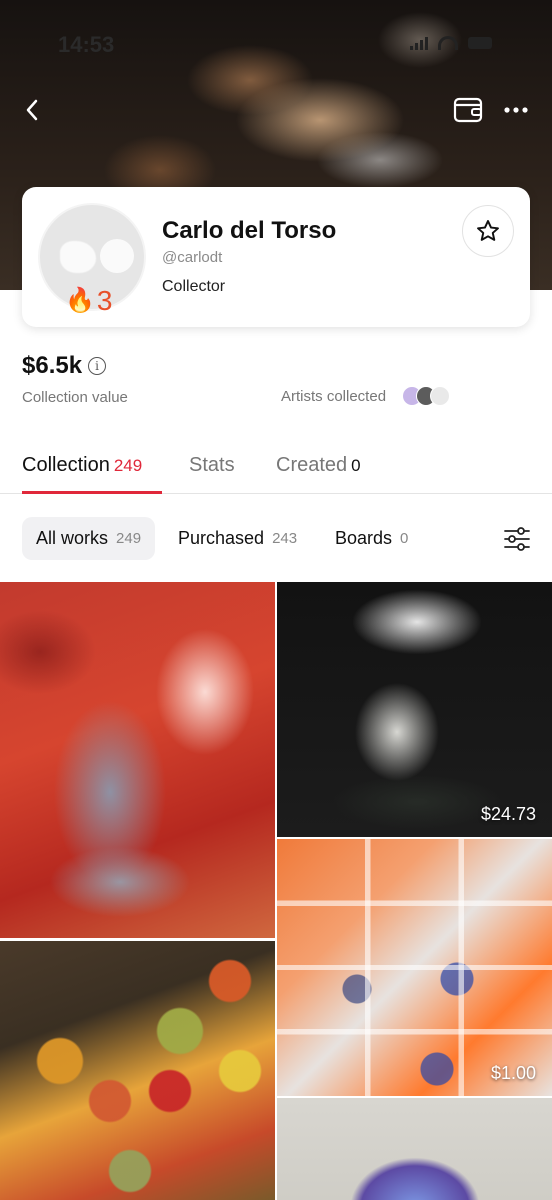 This screenshot has height=1200, width=552. I want to click on tab-created: Created 0, so click(318, 465).